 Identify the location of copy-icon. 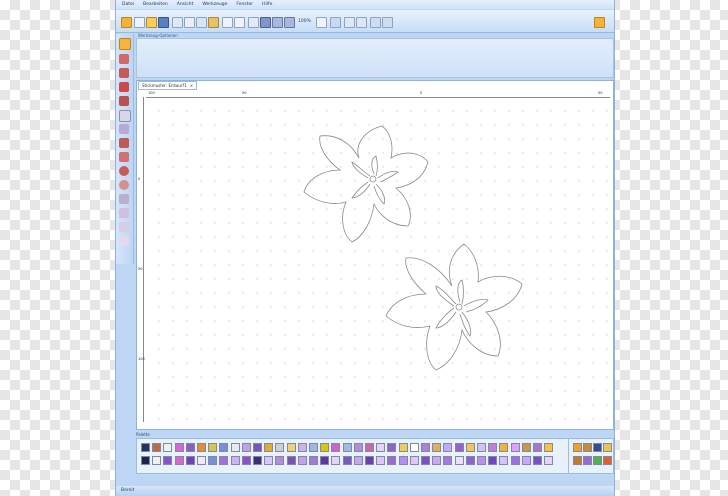
(201, 22).